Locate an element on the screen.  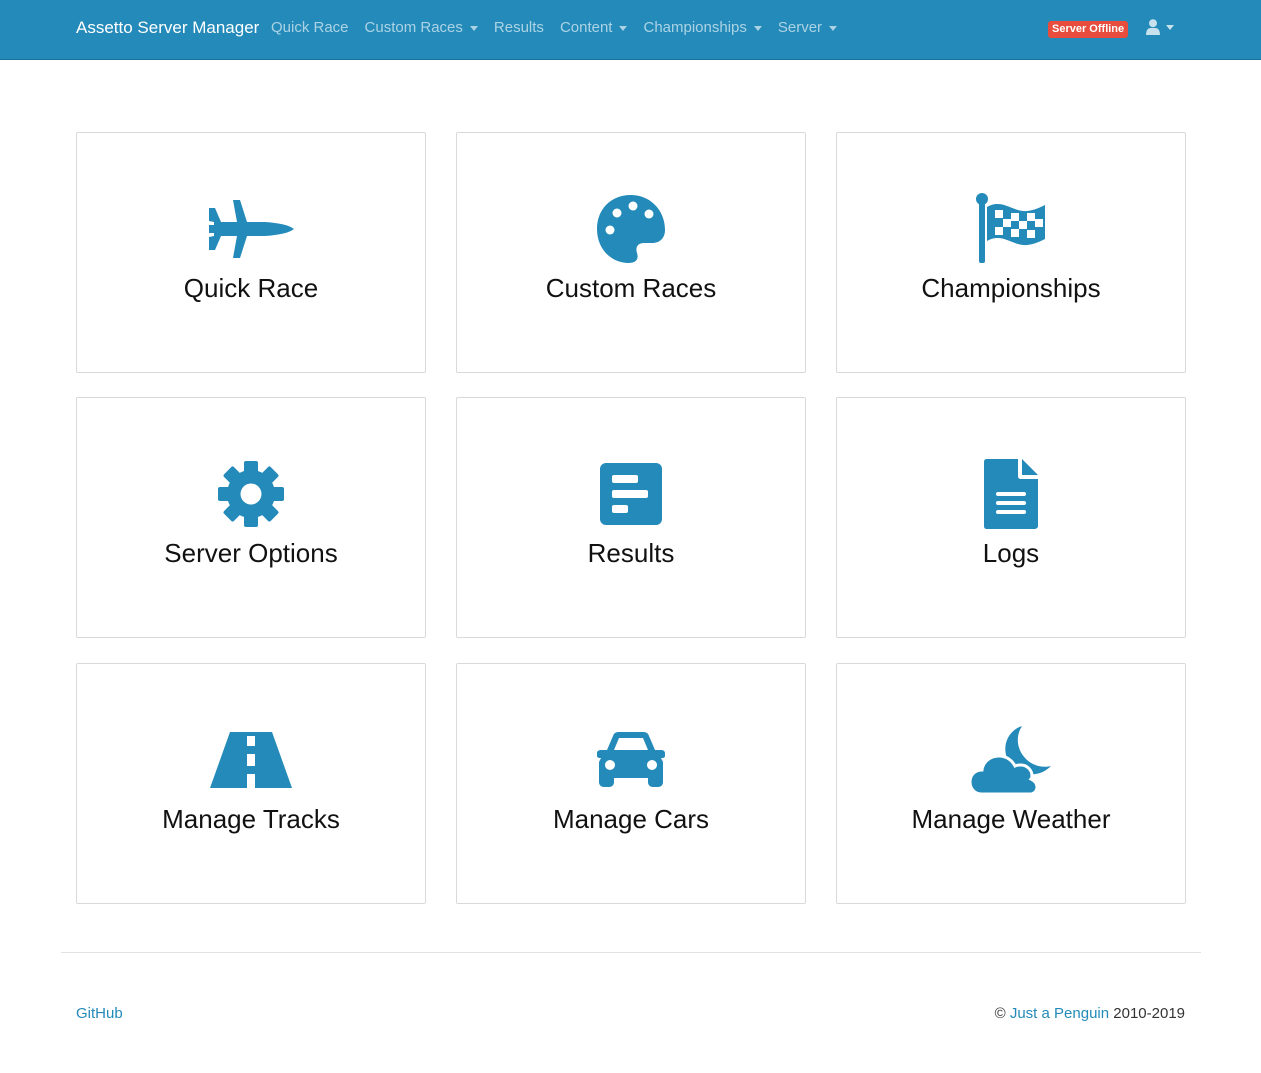
card-server-options: Server Options is located at coordinates (251, 517).